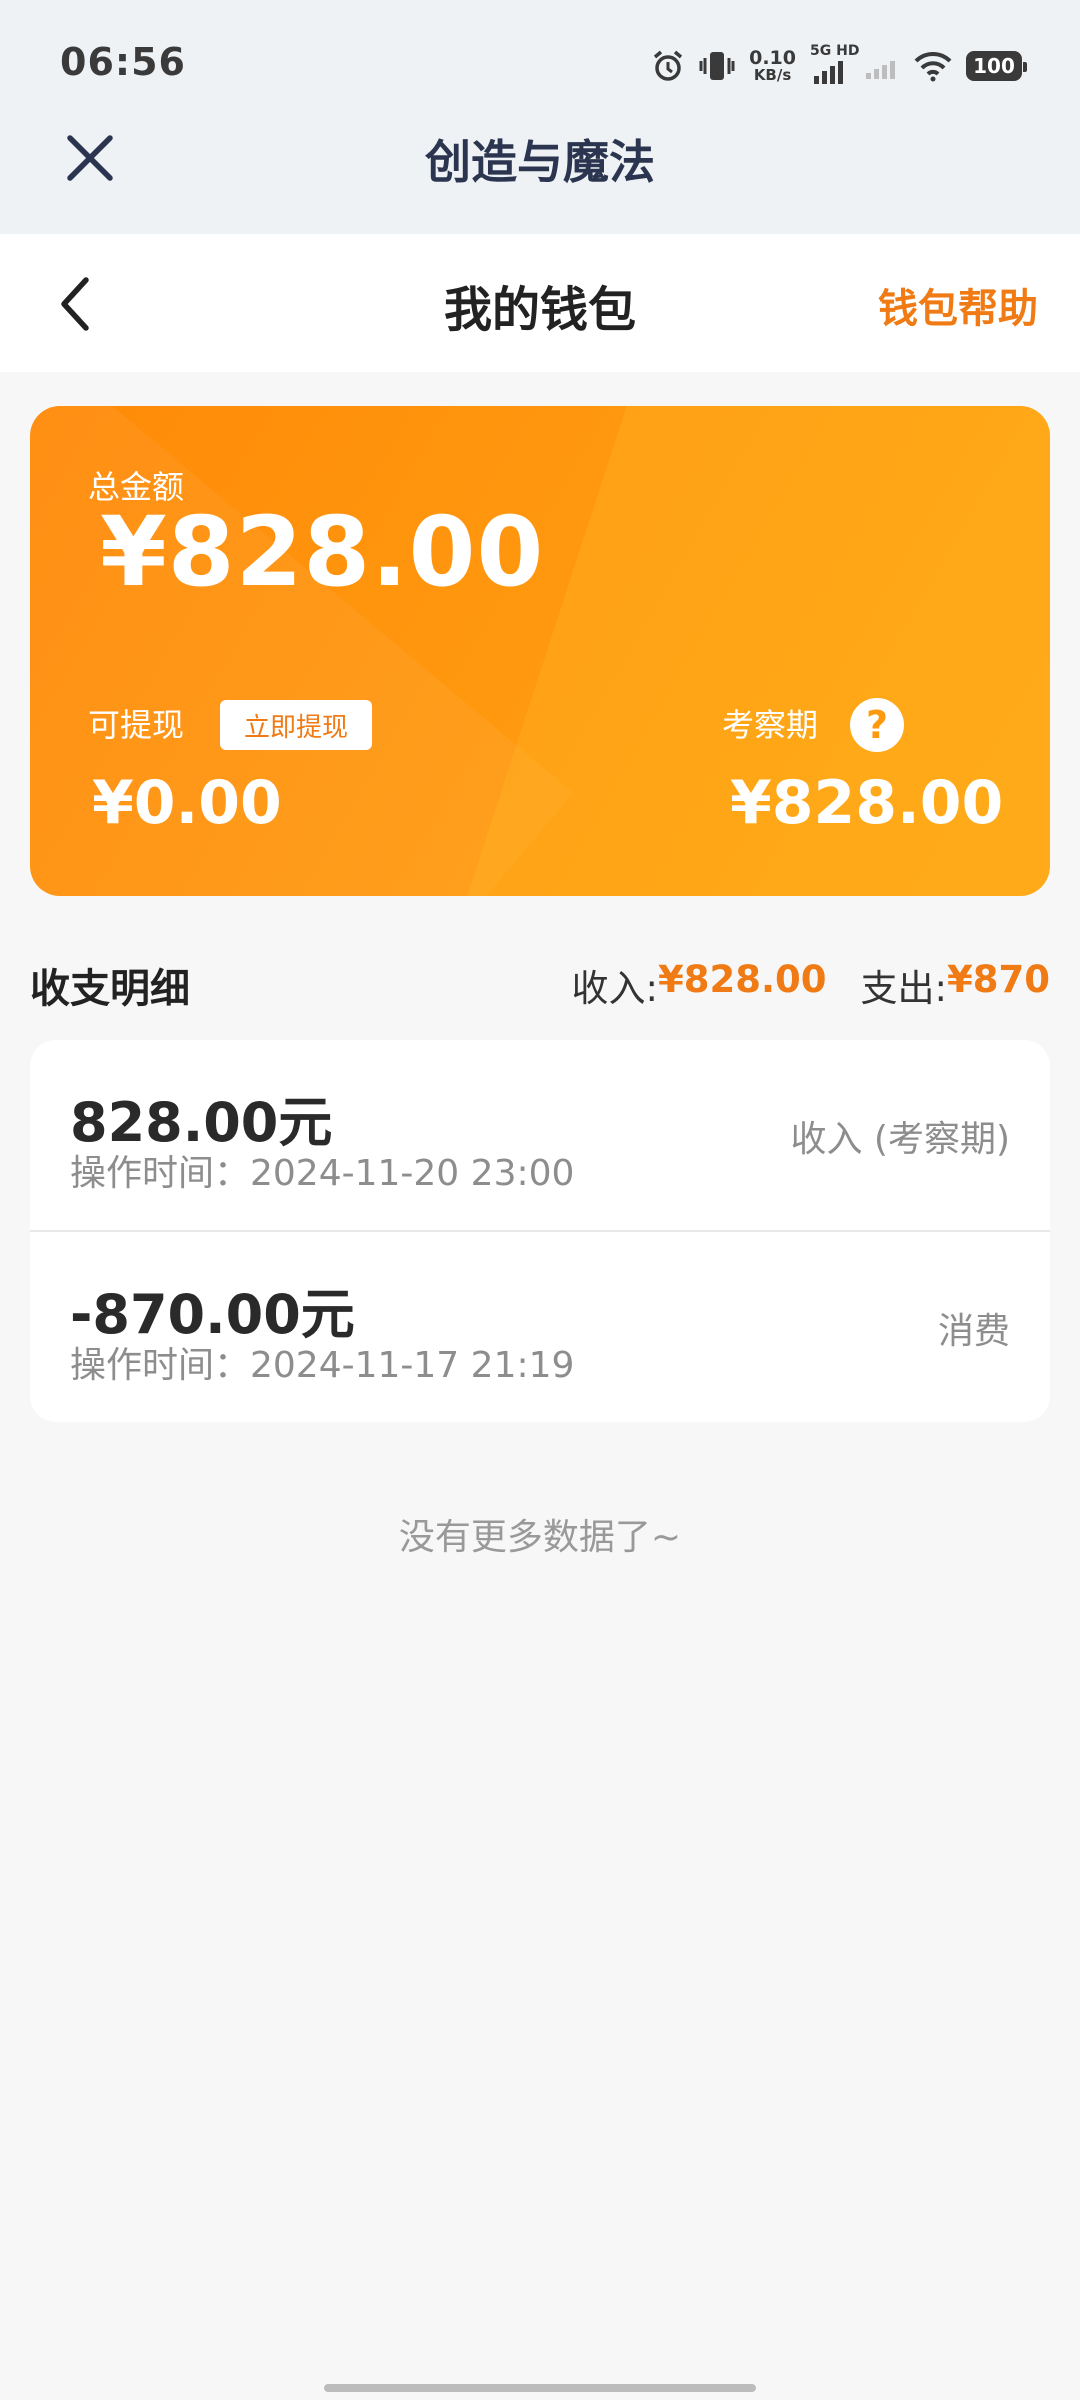  What do you see at coordinates (136, 725) in the screenshot?
I see `withdrawable-label: 可提现` at bounding box center [136, 725].